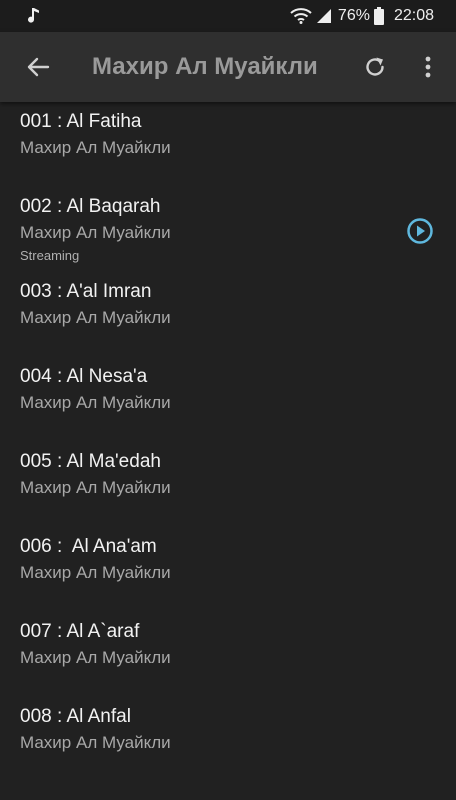  What do you see at coordinates (228, 654) in the screenshot?
I see `list-item: 007 : Al A`araf Махир Ал Муайкли` at bounding box center [228, 654].